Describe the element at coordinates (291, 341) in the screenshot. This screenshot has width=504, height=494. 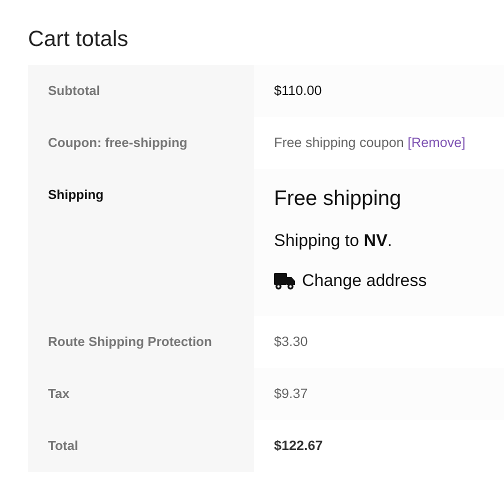
I see `row-amount: $3.30` at that location.